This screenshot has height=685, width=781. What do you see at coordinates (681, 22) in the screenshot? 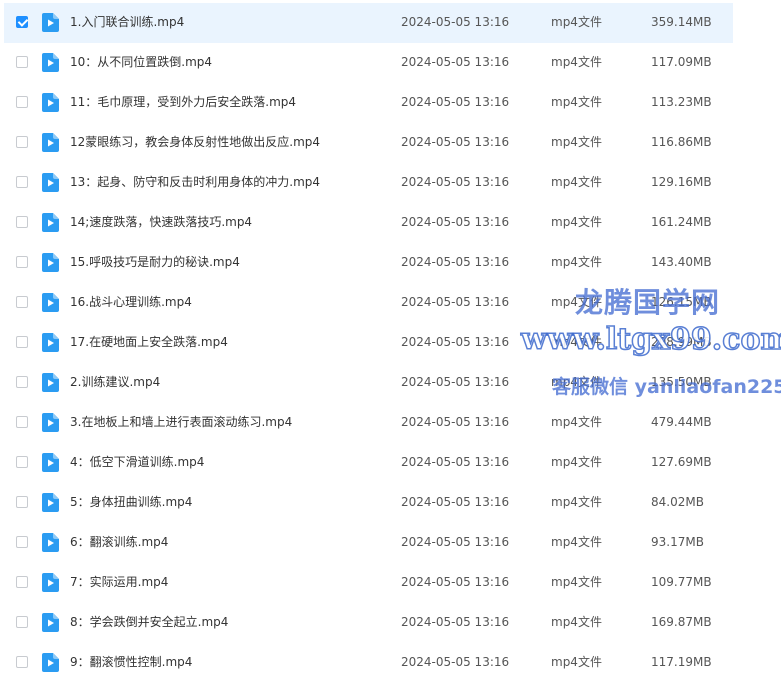
I see `file-size: 359.14MB` at bounding box center [681, 22].